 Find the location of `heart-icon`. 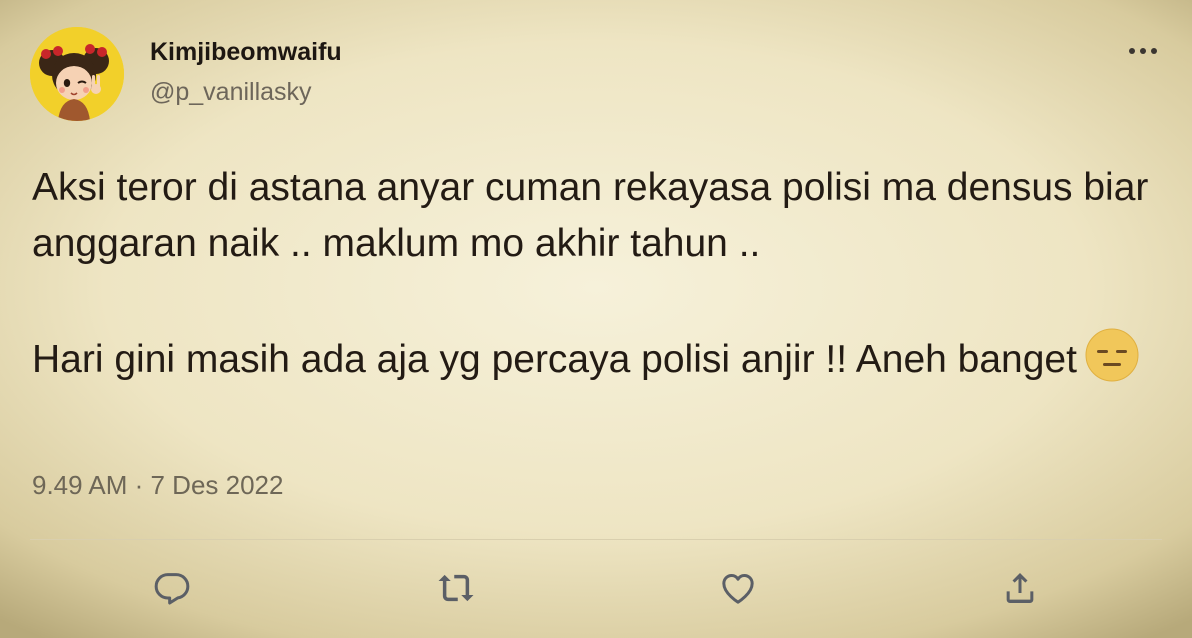

heart-icon is located at coordinates (738, 589).